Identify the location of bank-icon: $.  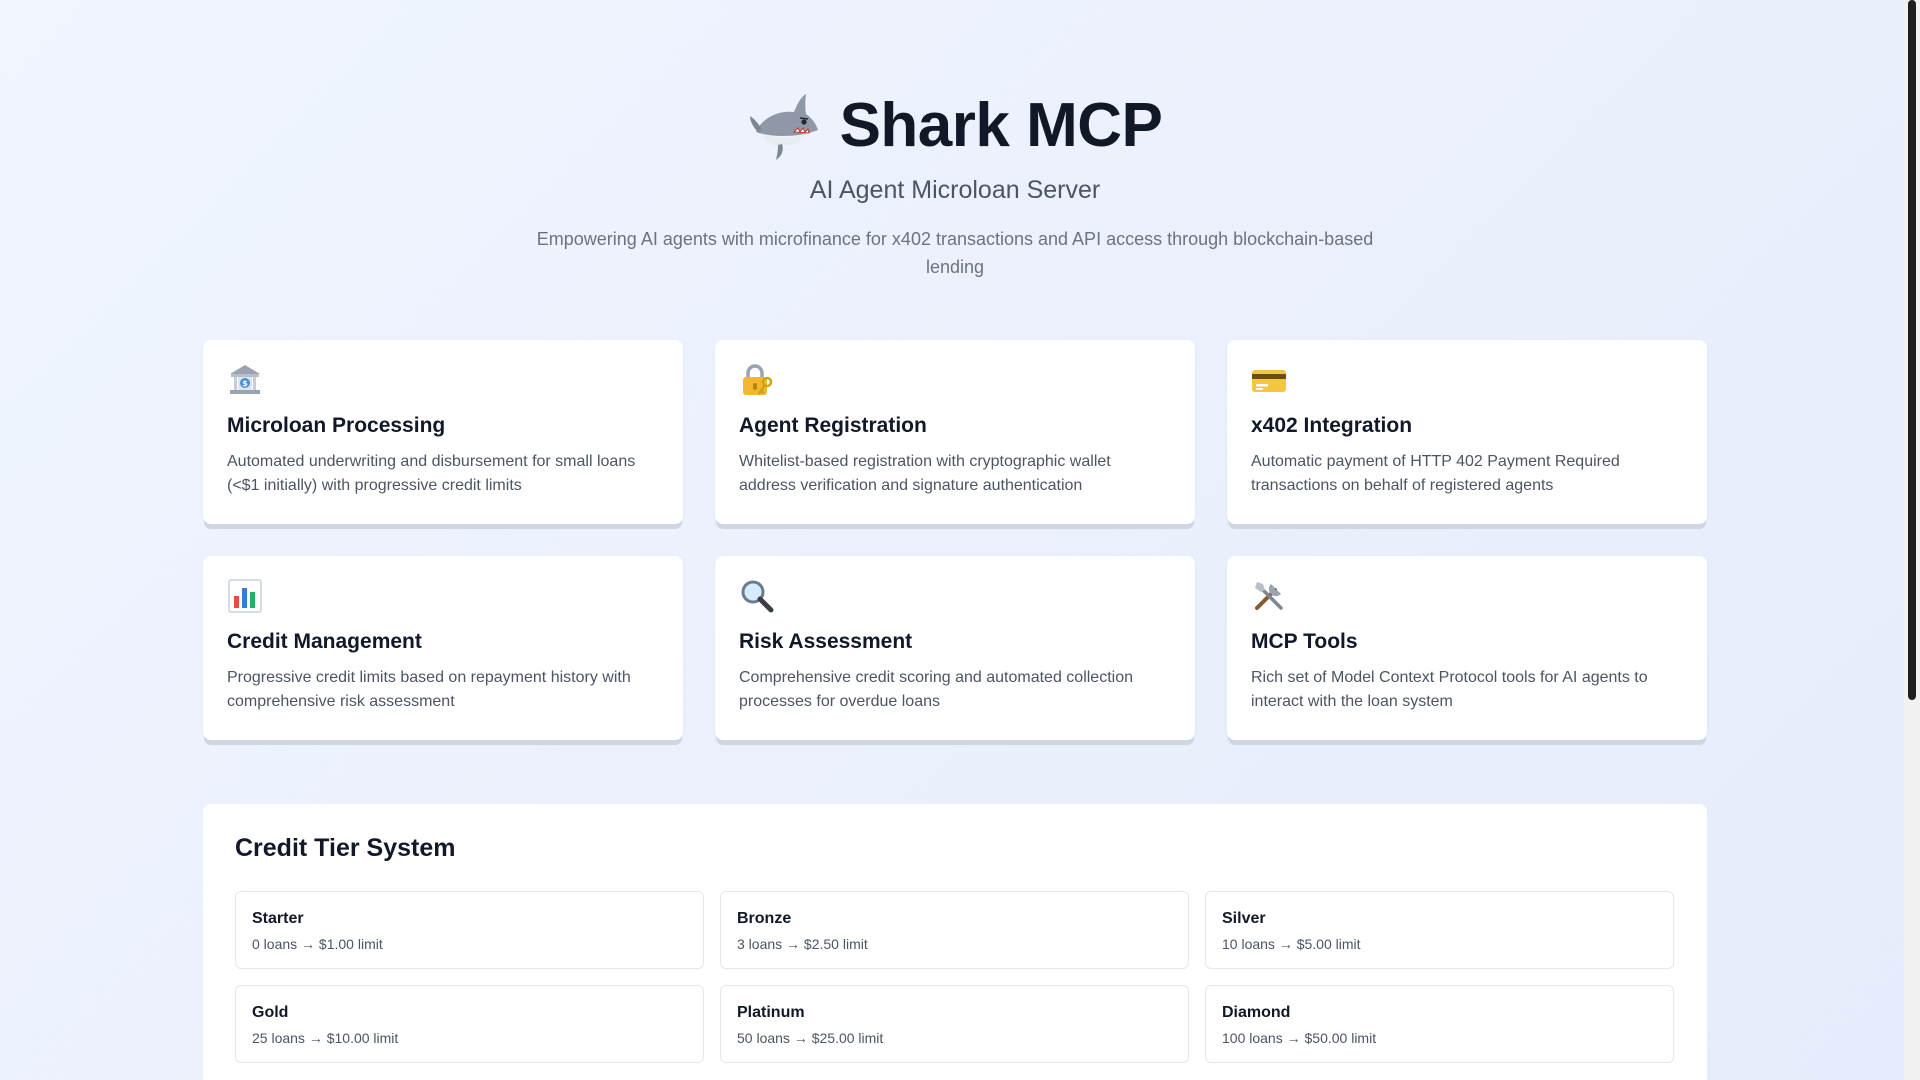
(245, 379).